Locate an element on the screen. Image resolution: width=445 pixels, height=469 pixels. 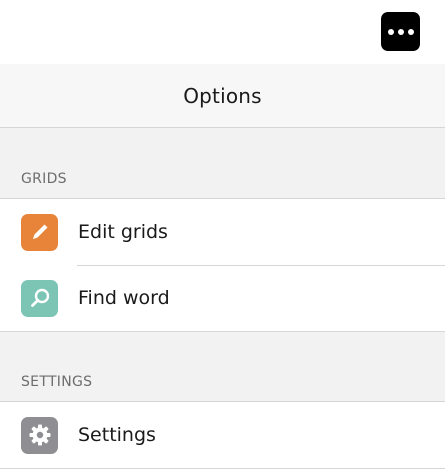
popover-title: Options is located at coordinates (222, 95).